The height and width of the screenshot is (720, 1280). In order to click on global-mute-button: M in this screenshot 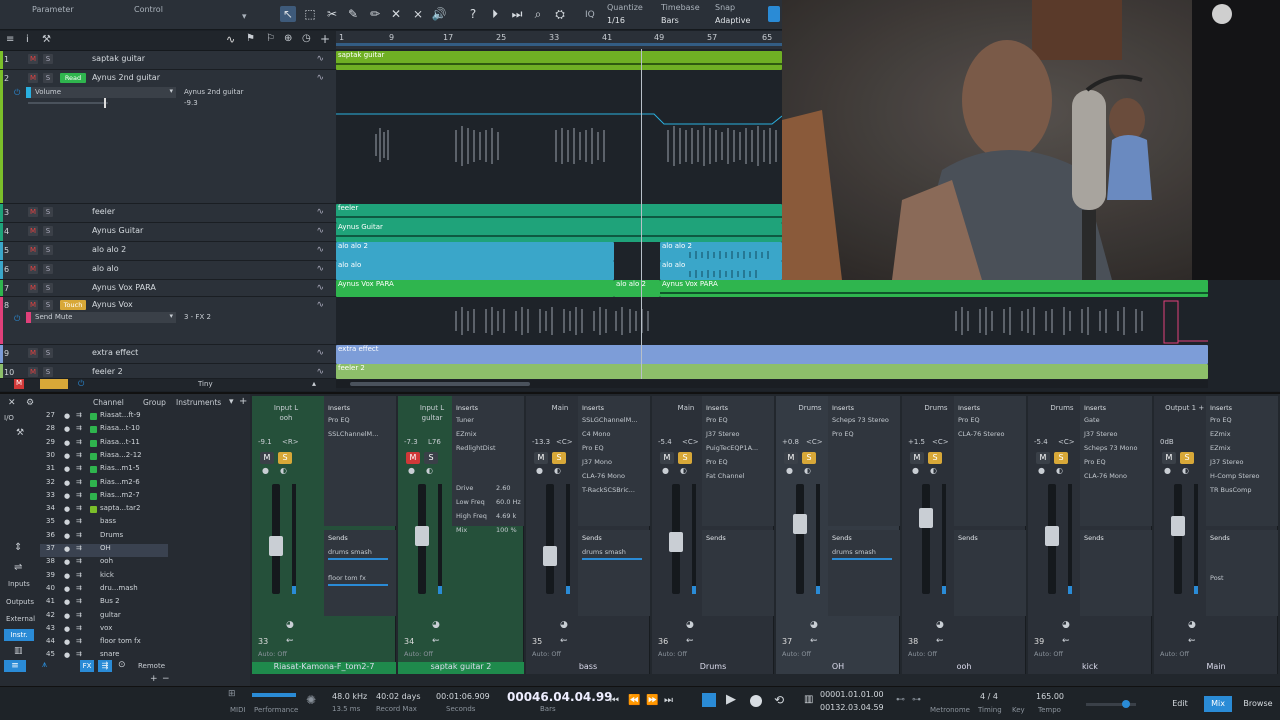, I will do `click(19, 384)`.